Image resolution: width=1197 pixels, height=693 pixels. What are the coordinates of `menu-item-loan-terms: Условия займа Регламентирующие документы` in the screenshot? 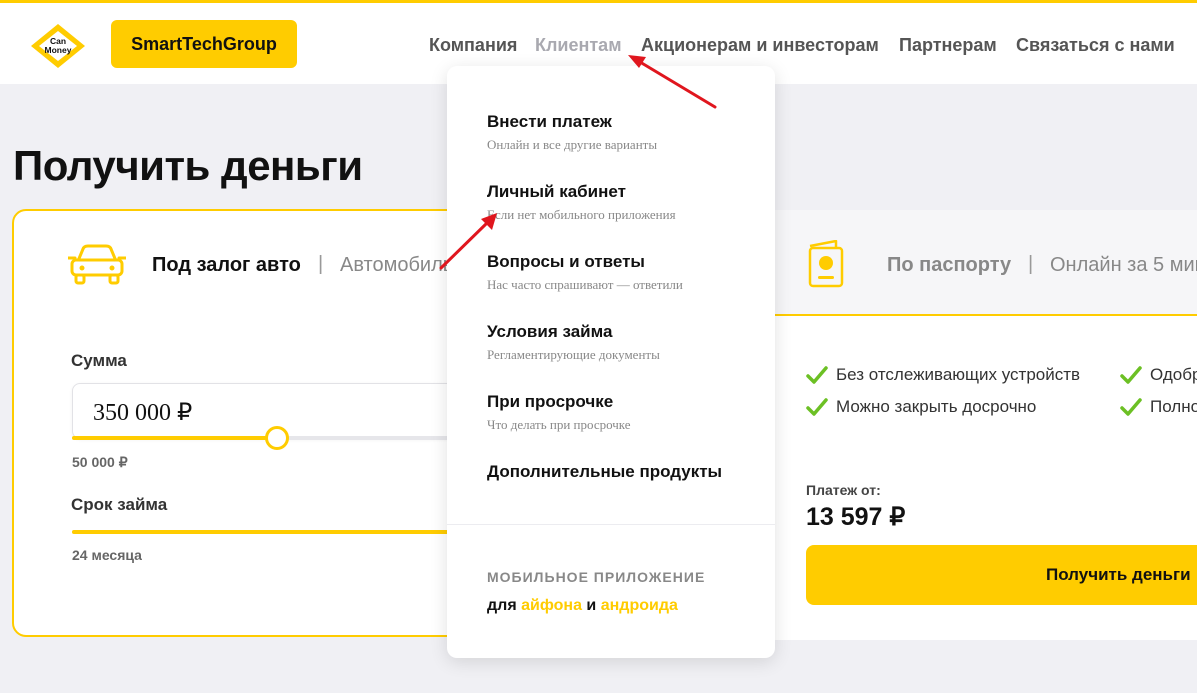 It's located at (573, 342).